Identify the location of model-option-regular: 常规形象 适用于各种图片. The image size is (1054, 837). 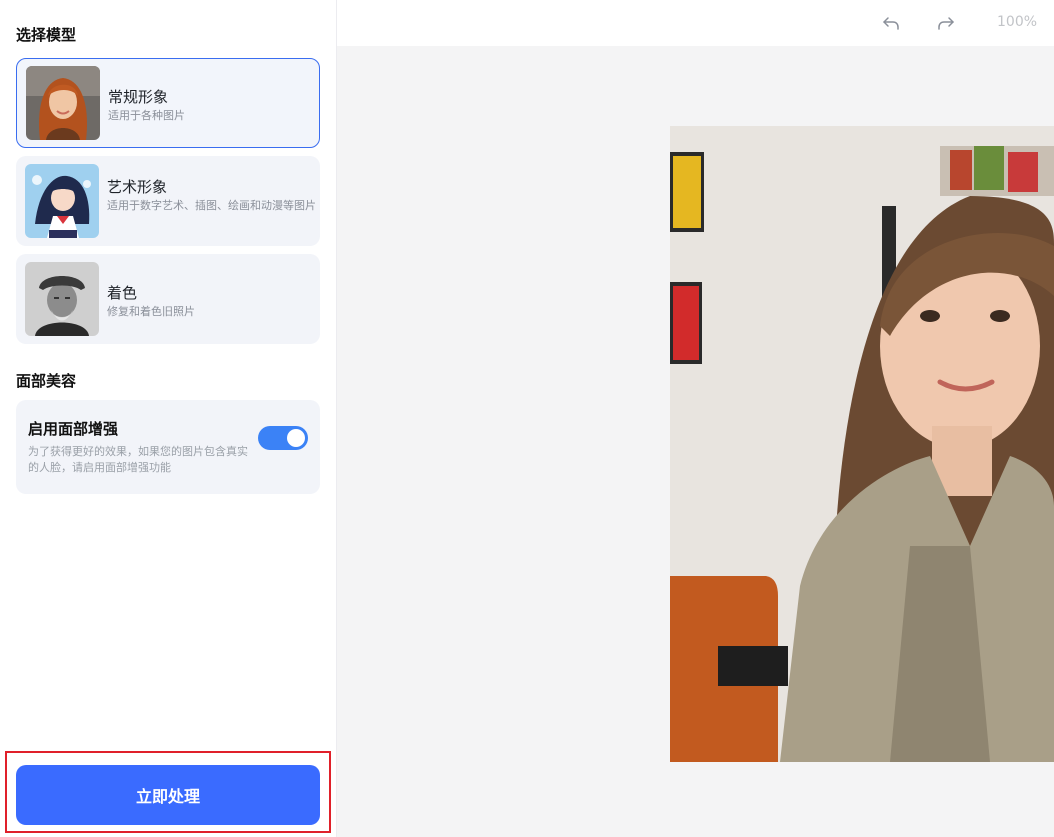
(168, 103).